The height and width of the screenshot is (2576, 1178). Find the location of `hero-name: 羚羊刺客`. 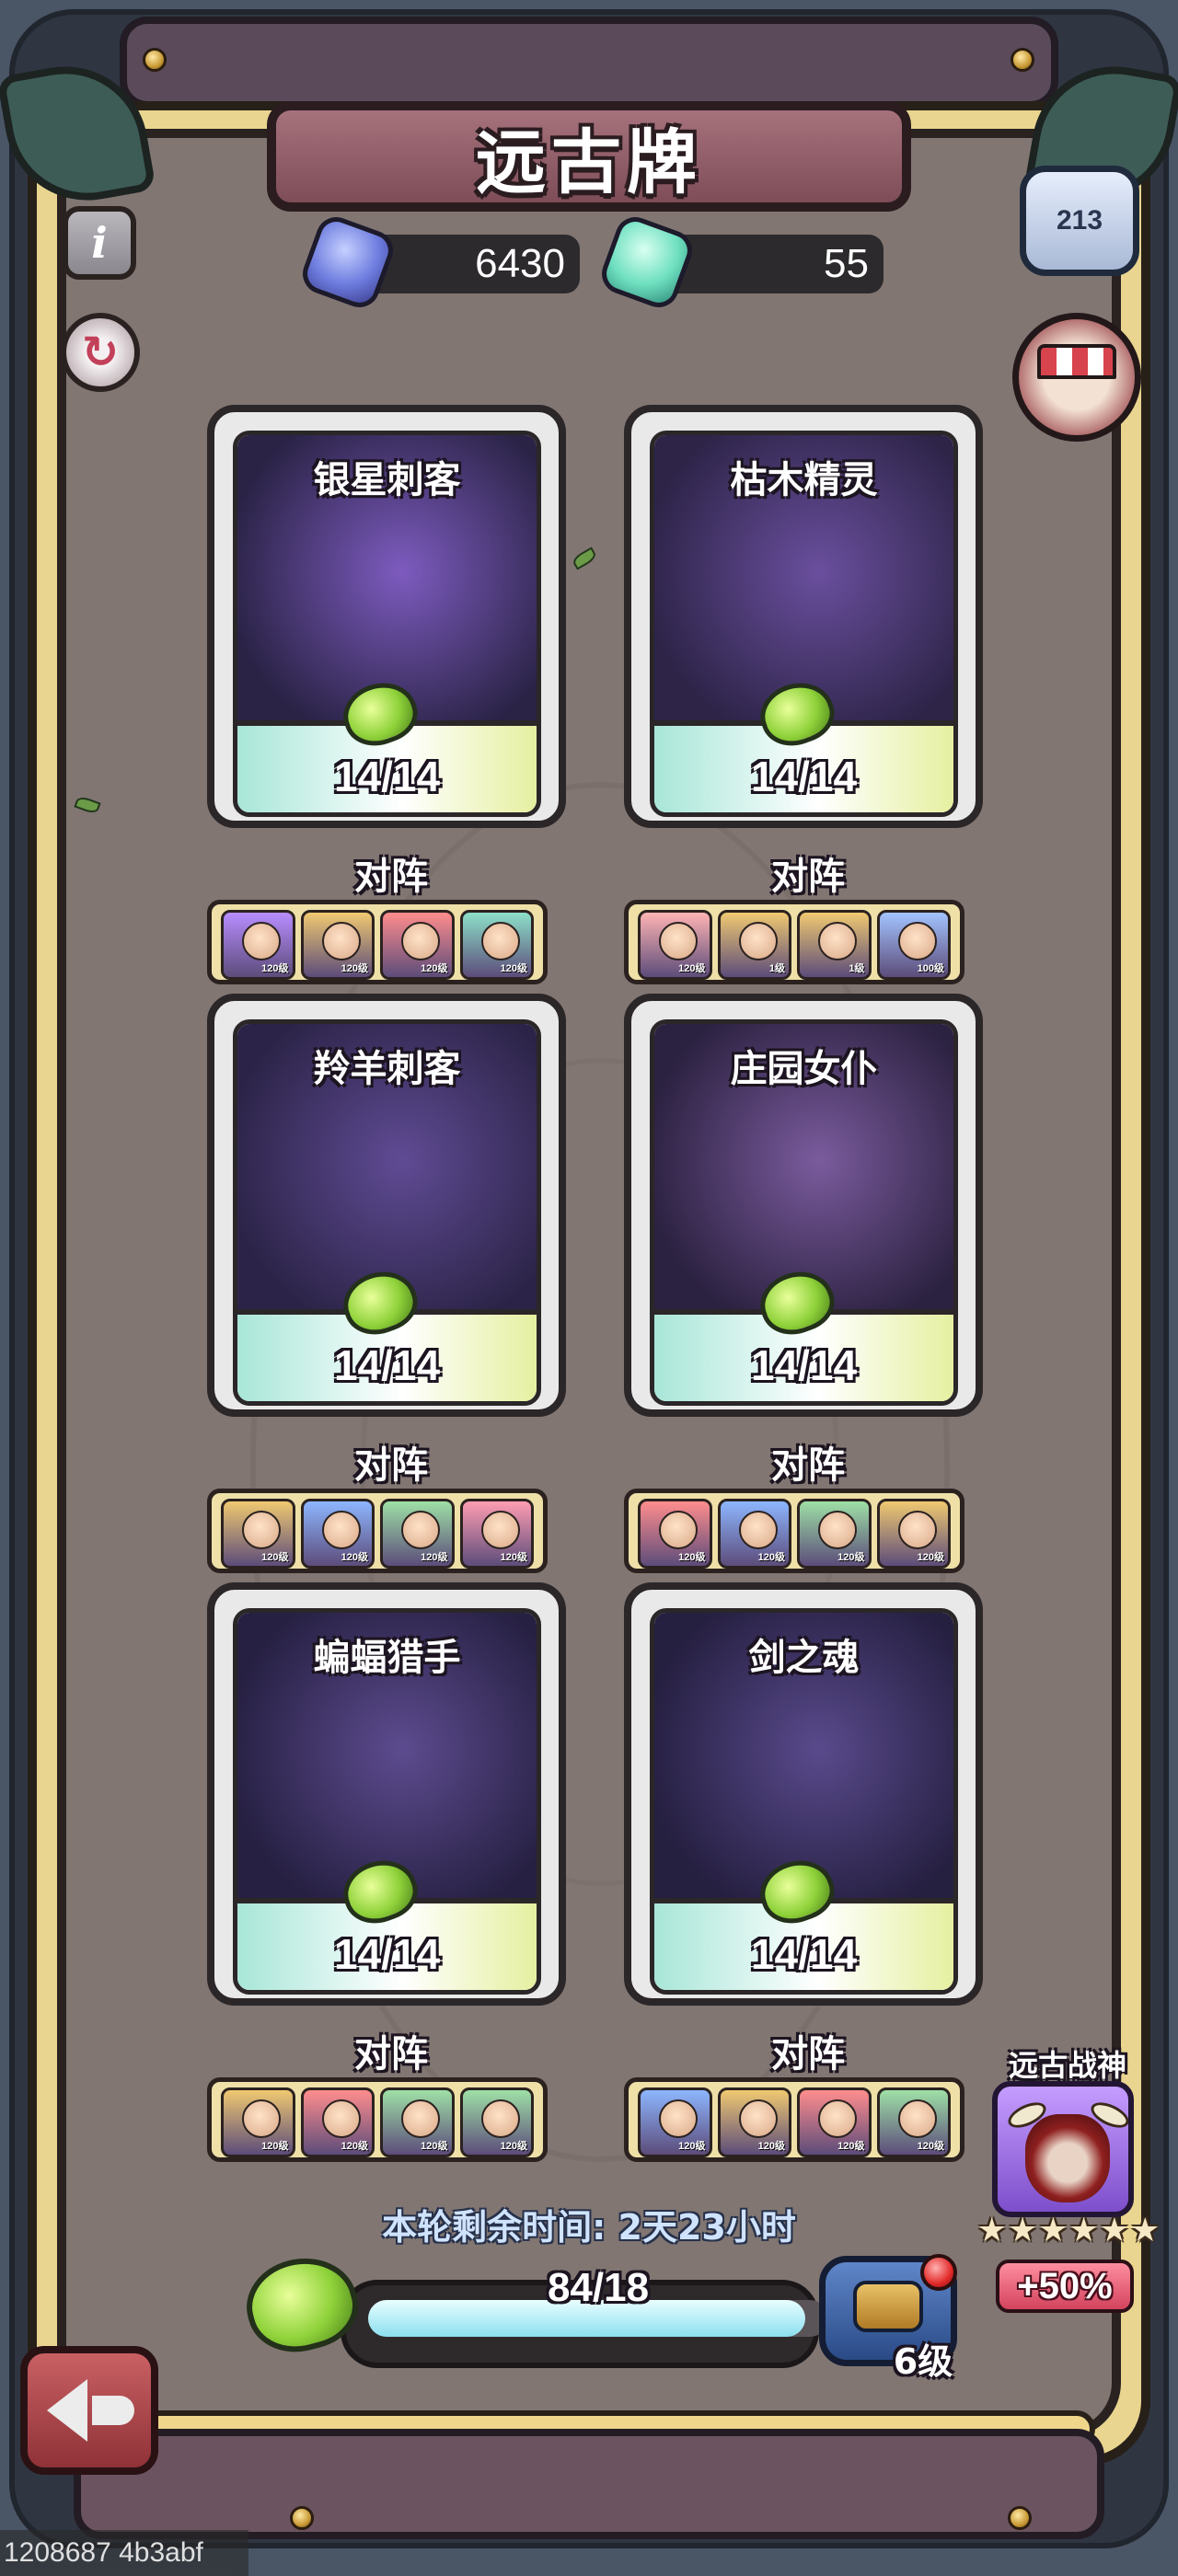

hero-name: 羚羊刺客 is located at coordinates (387, 1069).